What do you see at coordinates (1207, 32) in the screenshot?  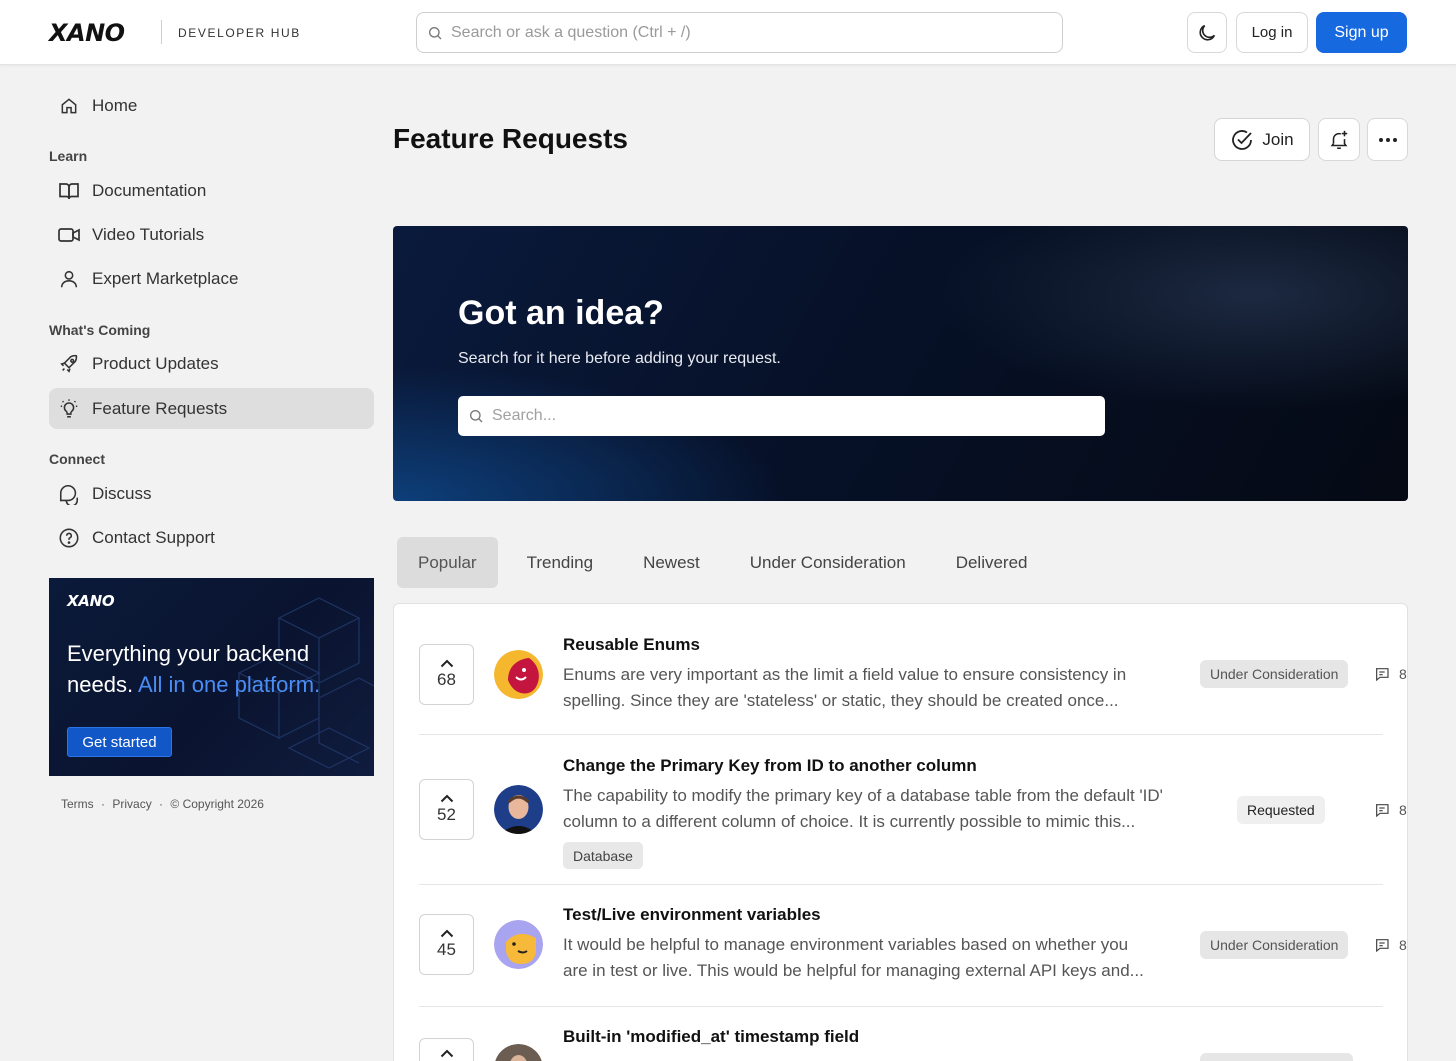 I see `theme-toggle-button` at bounding box center [1207, 32].